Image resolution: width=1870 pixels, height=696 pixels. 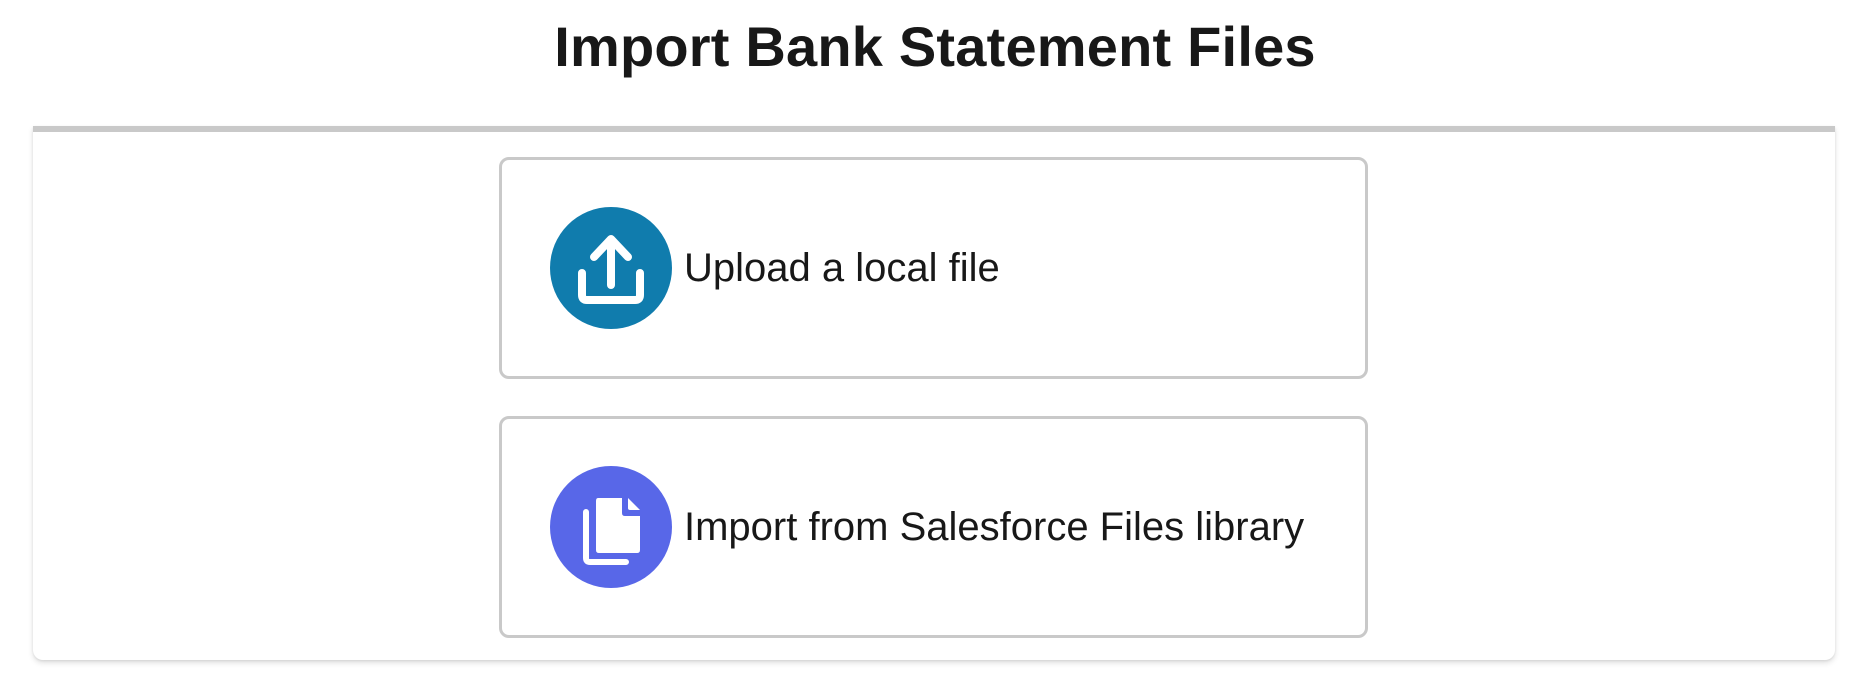 What do you see at coordinates (611, 268) in the screenshot?
I see `upload-icon` at bounding box center [611, 268].